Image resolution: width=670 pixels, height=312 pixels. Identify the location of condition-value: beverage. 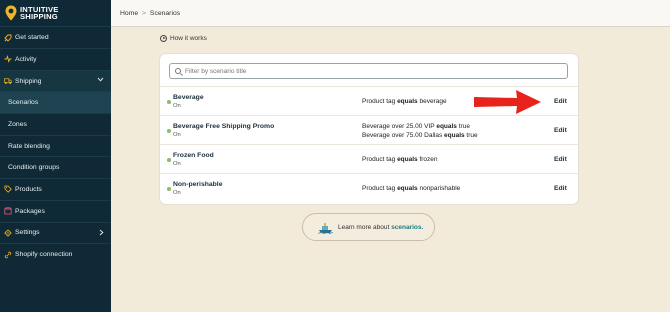
(432, 101).